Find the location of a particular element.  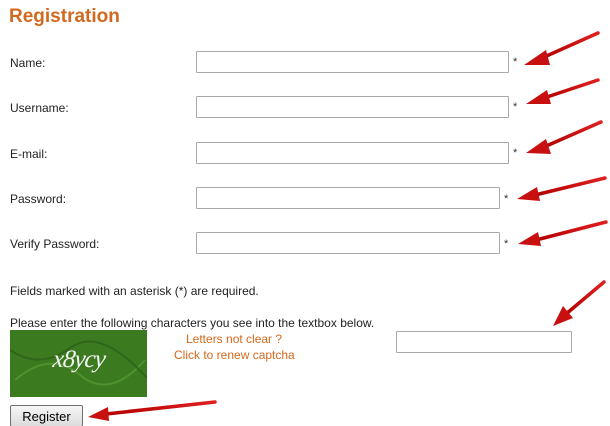

username-required-mark: * is located at coordinates (515, 107).